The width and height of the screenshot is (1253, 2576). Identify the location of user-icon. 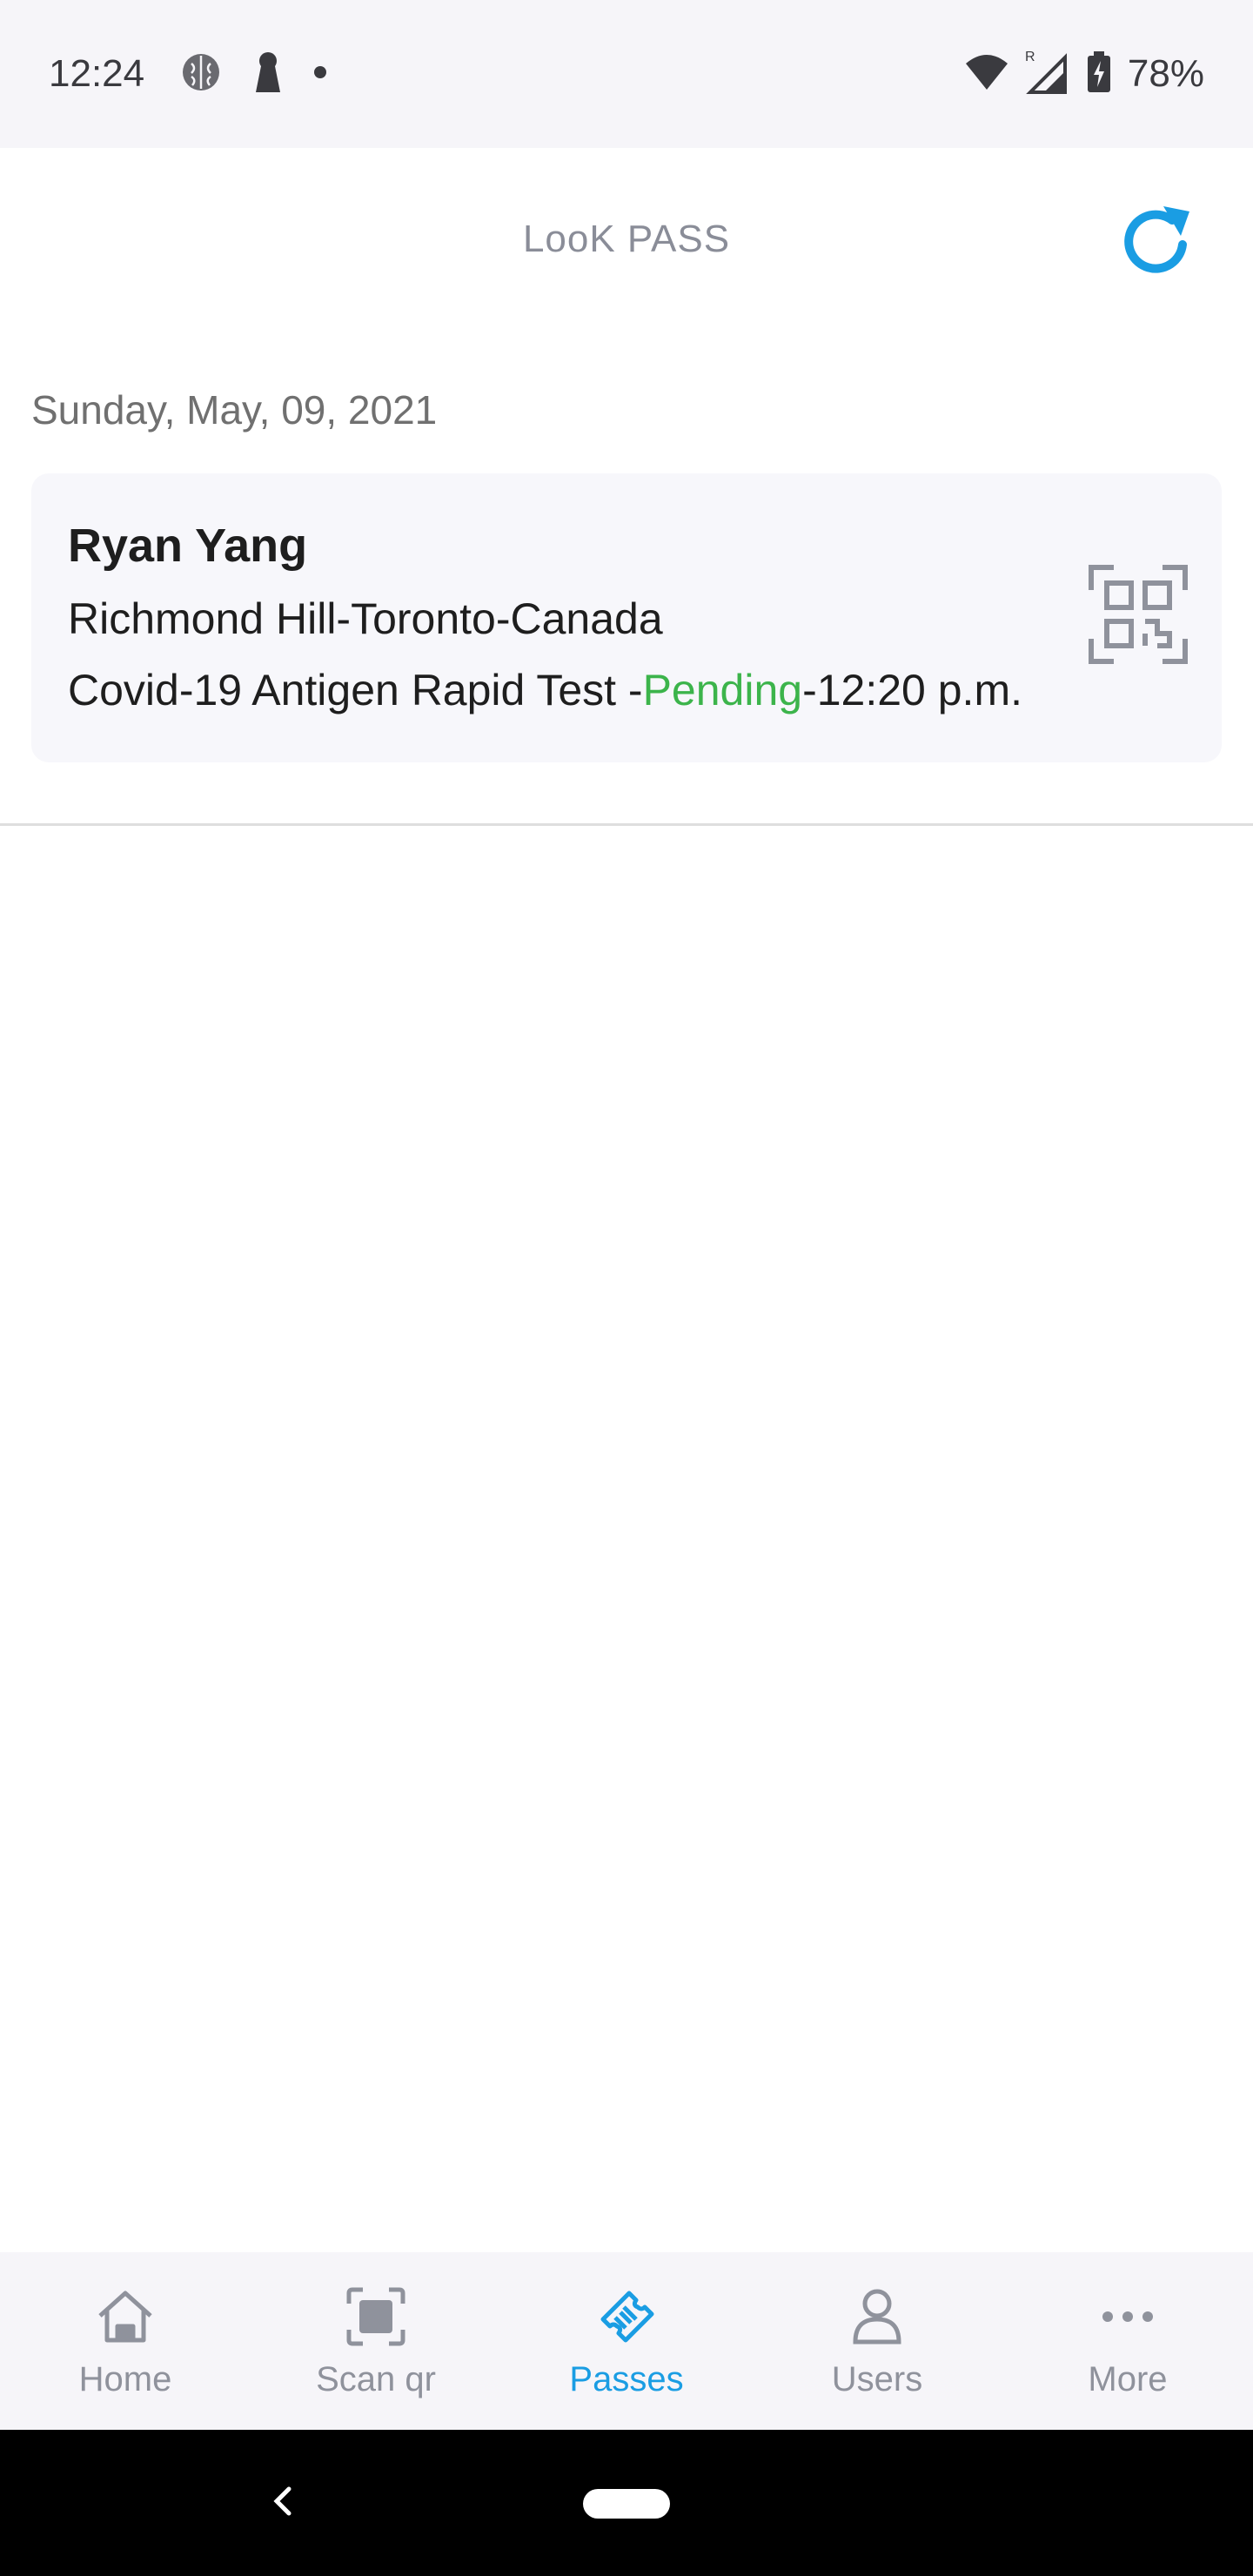
(877, 2317).